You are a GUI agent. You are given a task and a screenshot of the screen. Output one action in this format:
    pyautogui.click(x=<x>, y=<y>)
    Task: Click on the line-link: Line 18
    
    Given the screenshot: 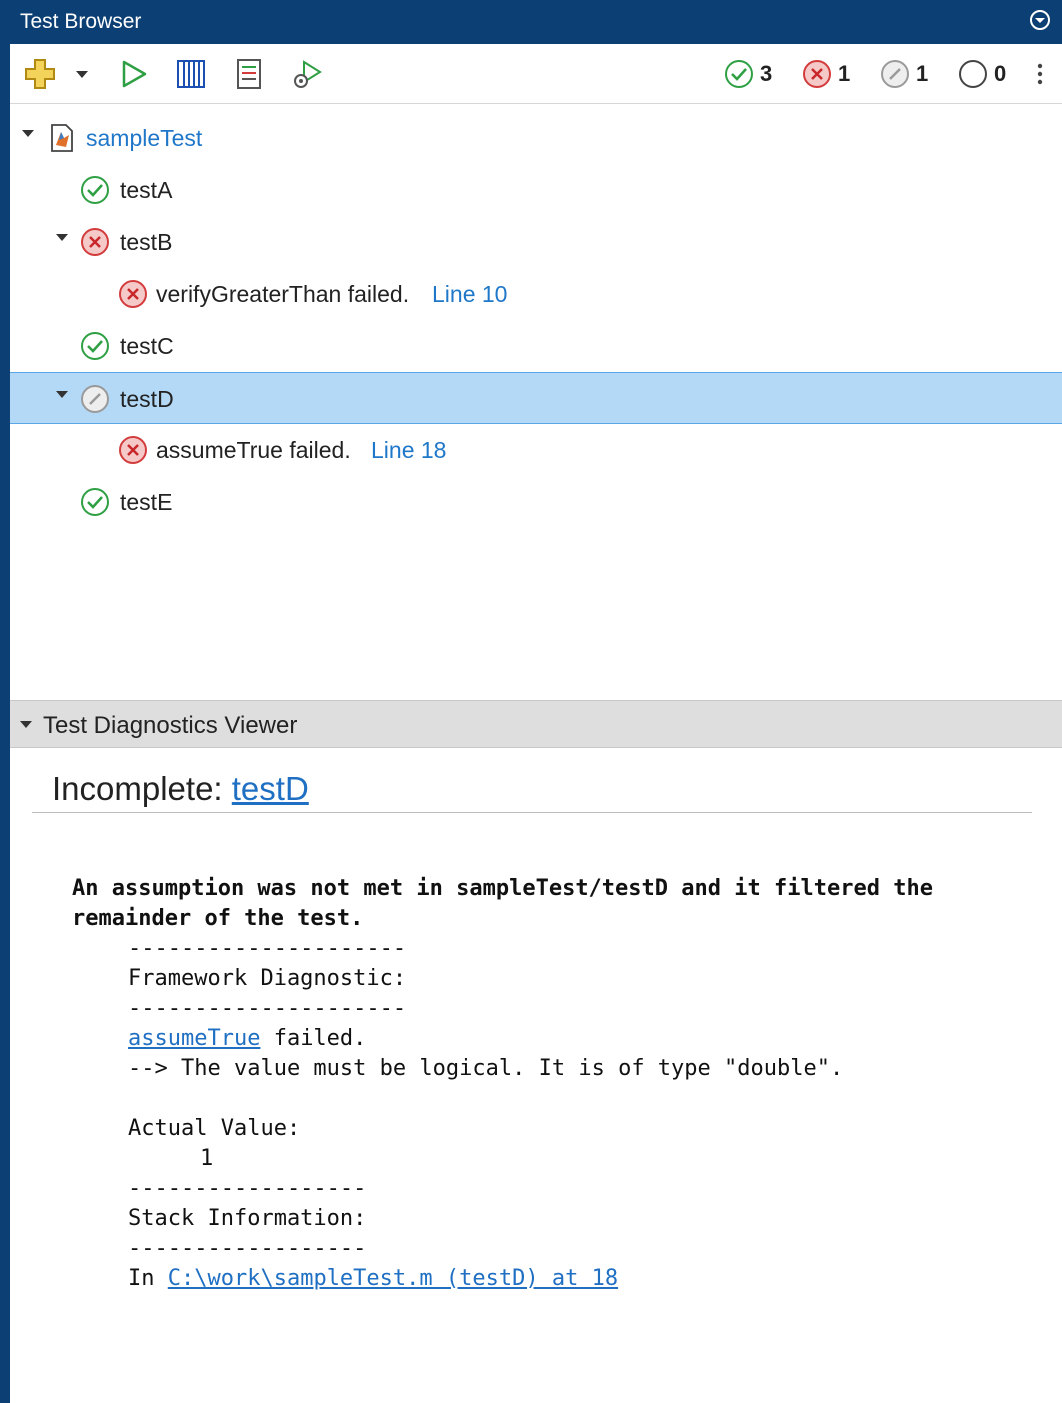 What is the action you would take?
    pyautogui.click(x=408, y=450)
    